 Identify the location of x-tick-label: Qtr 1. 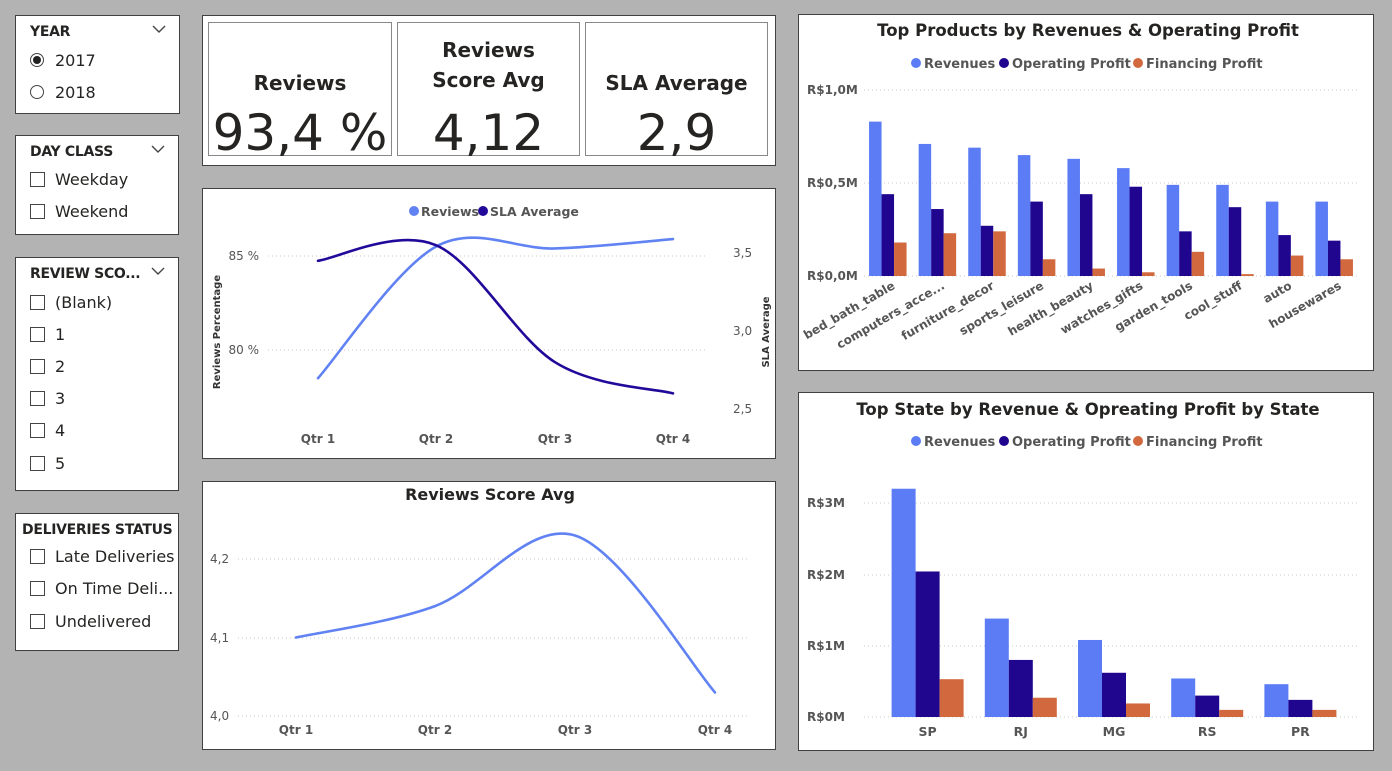
(318, 439).